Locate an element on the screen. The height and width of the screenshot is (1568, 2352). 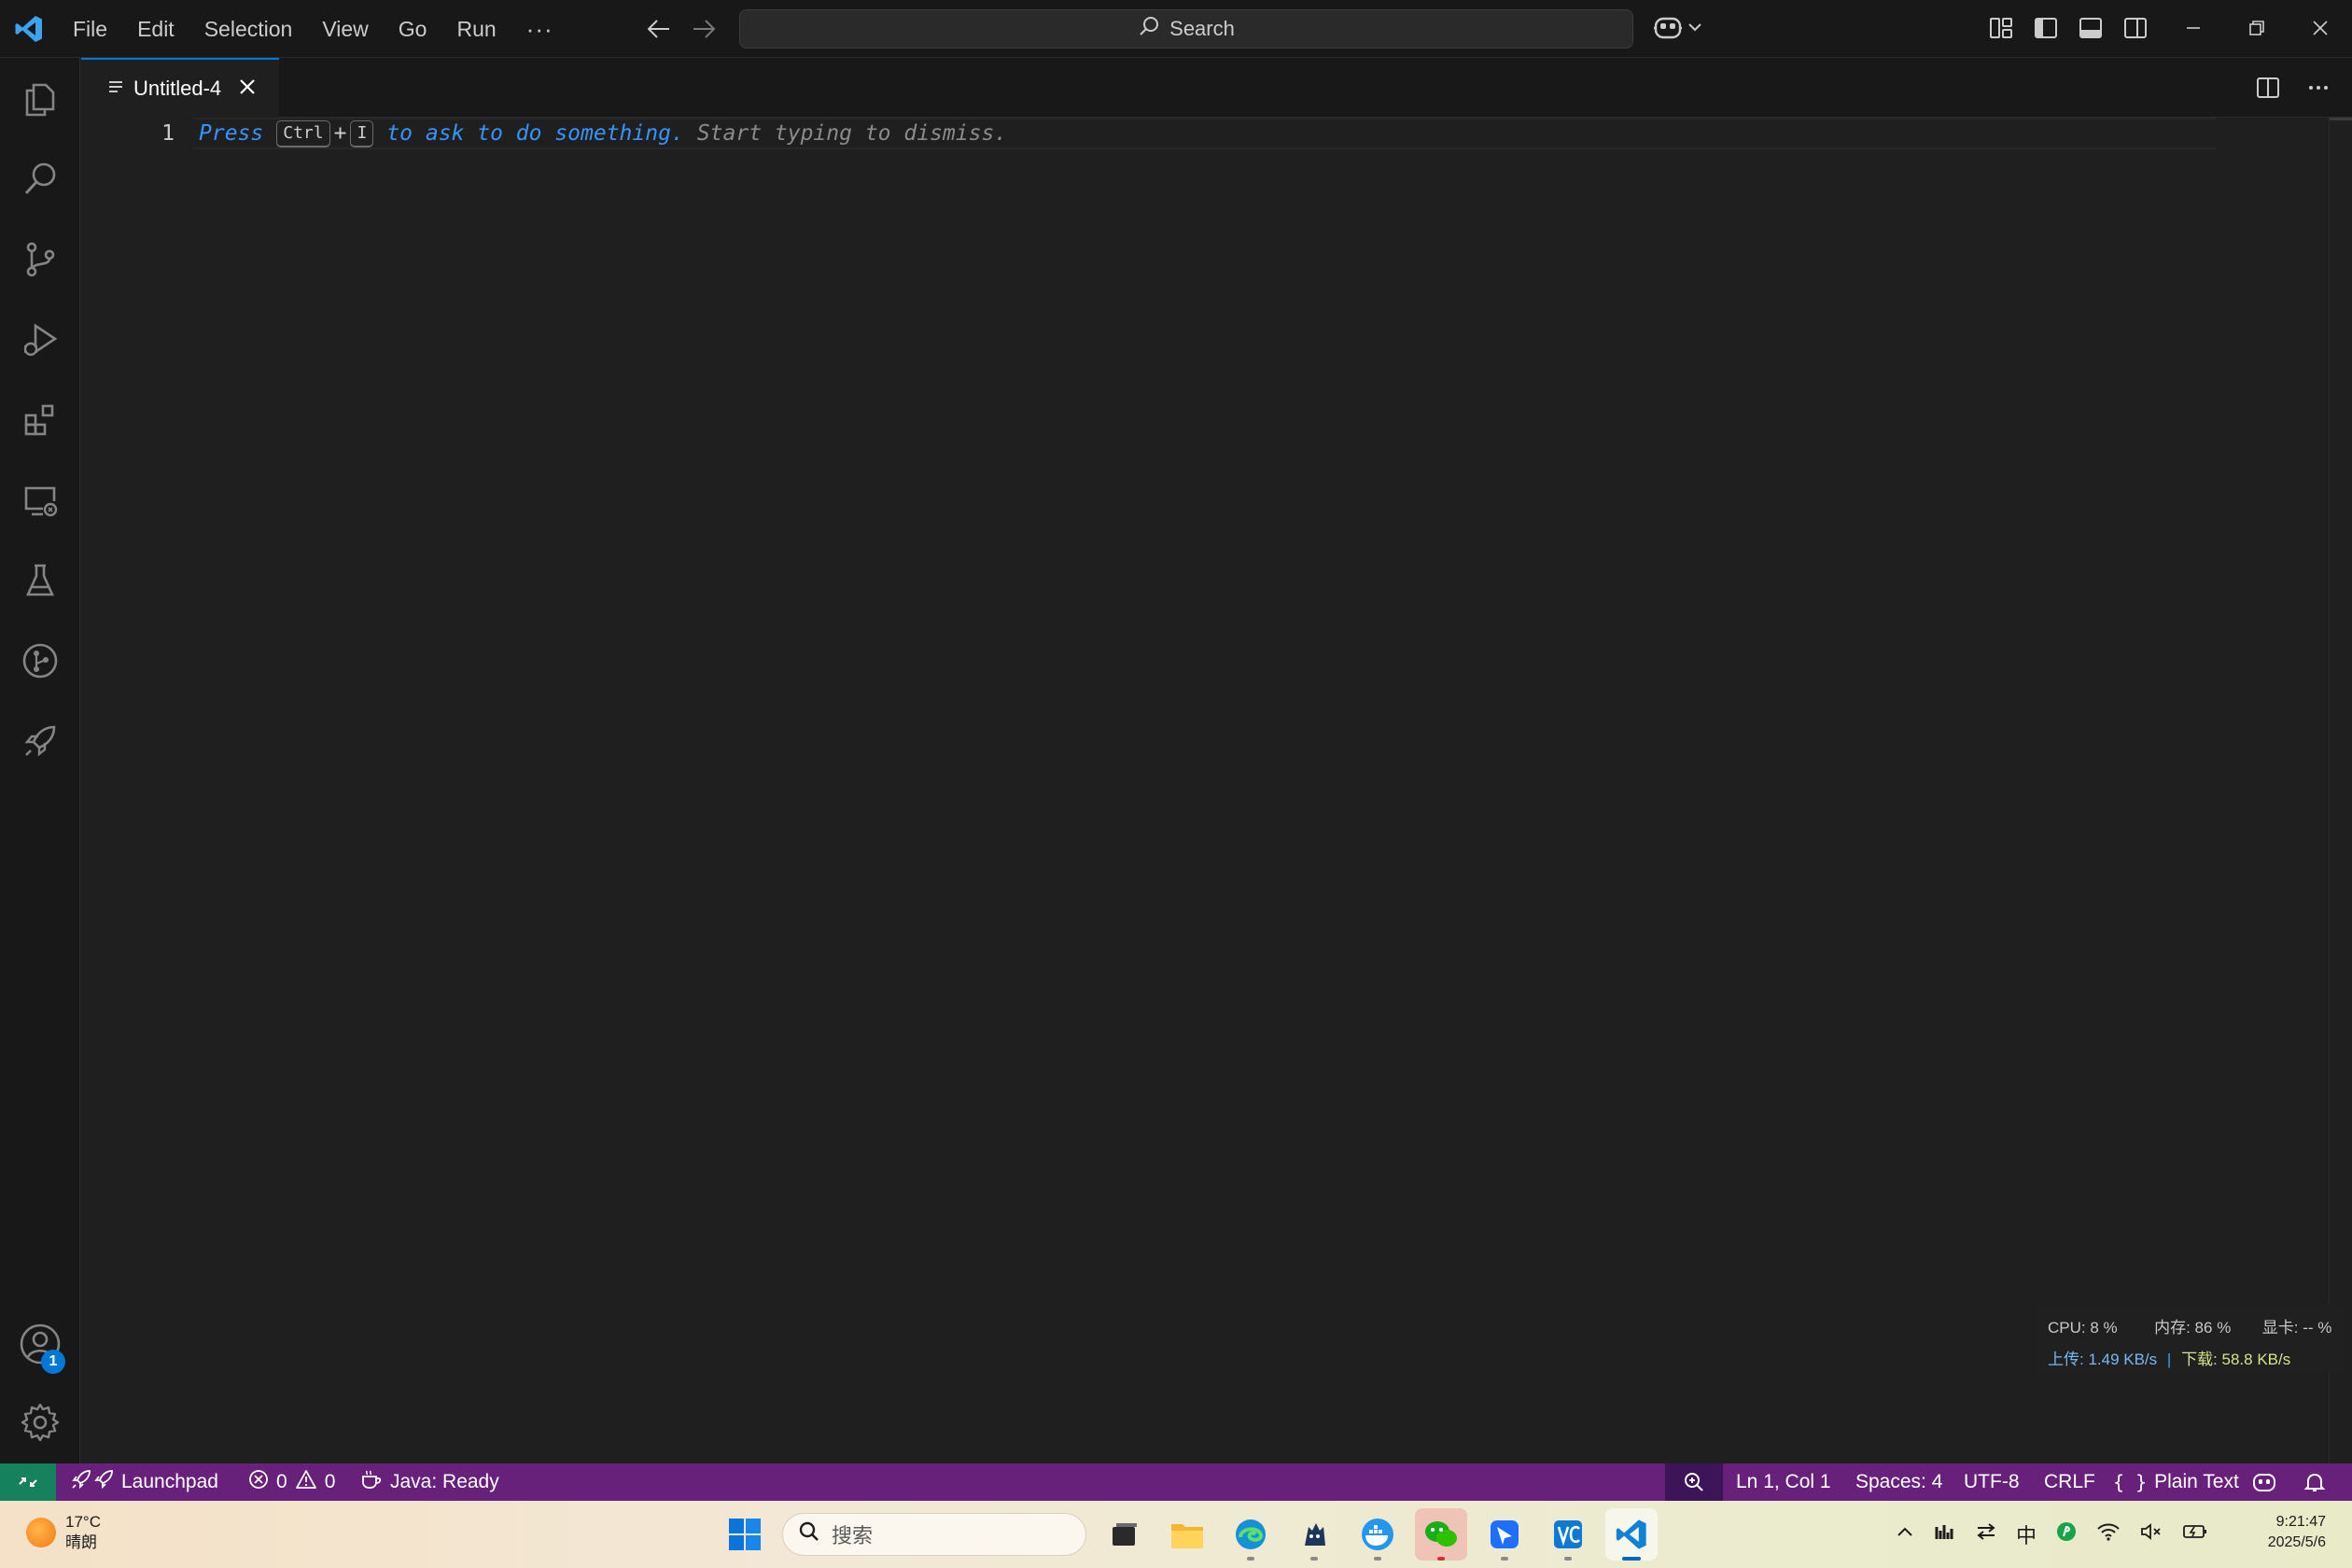
editor-actions is located at coordinates (2293, 87).